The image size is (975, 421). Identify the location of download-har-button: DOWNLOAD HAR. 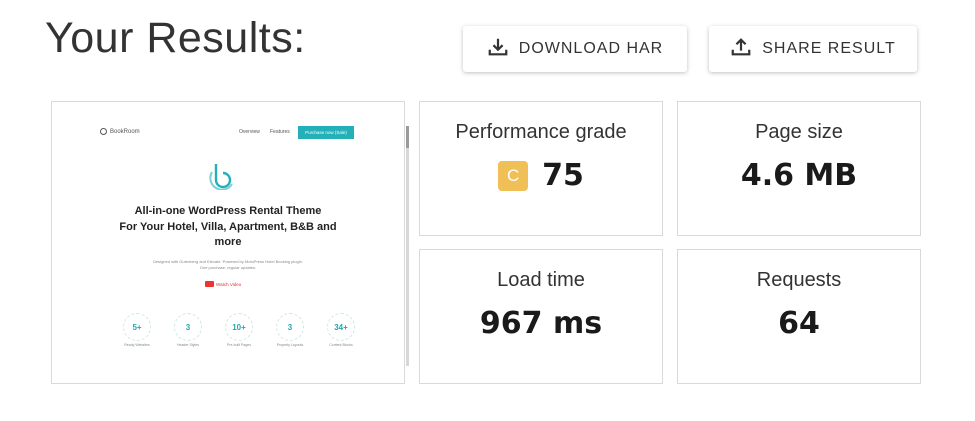
(575, 49).